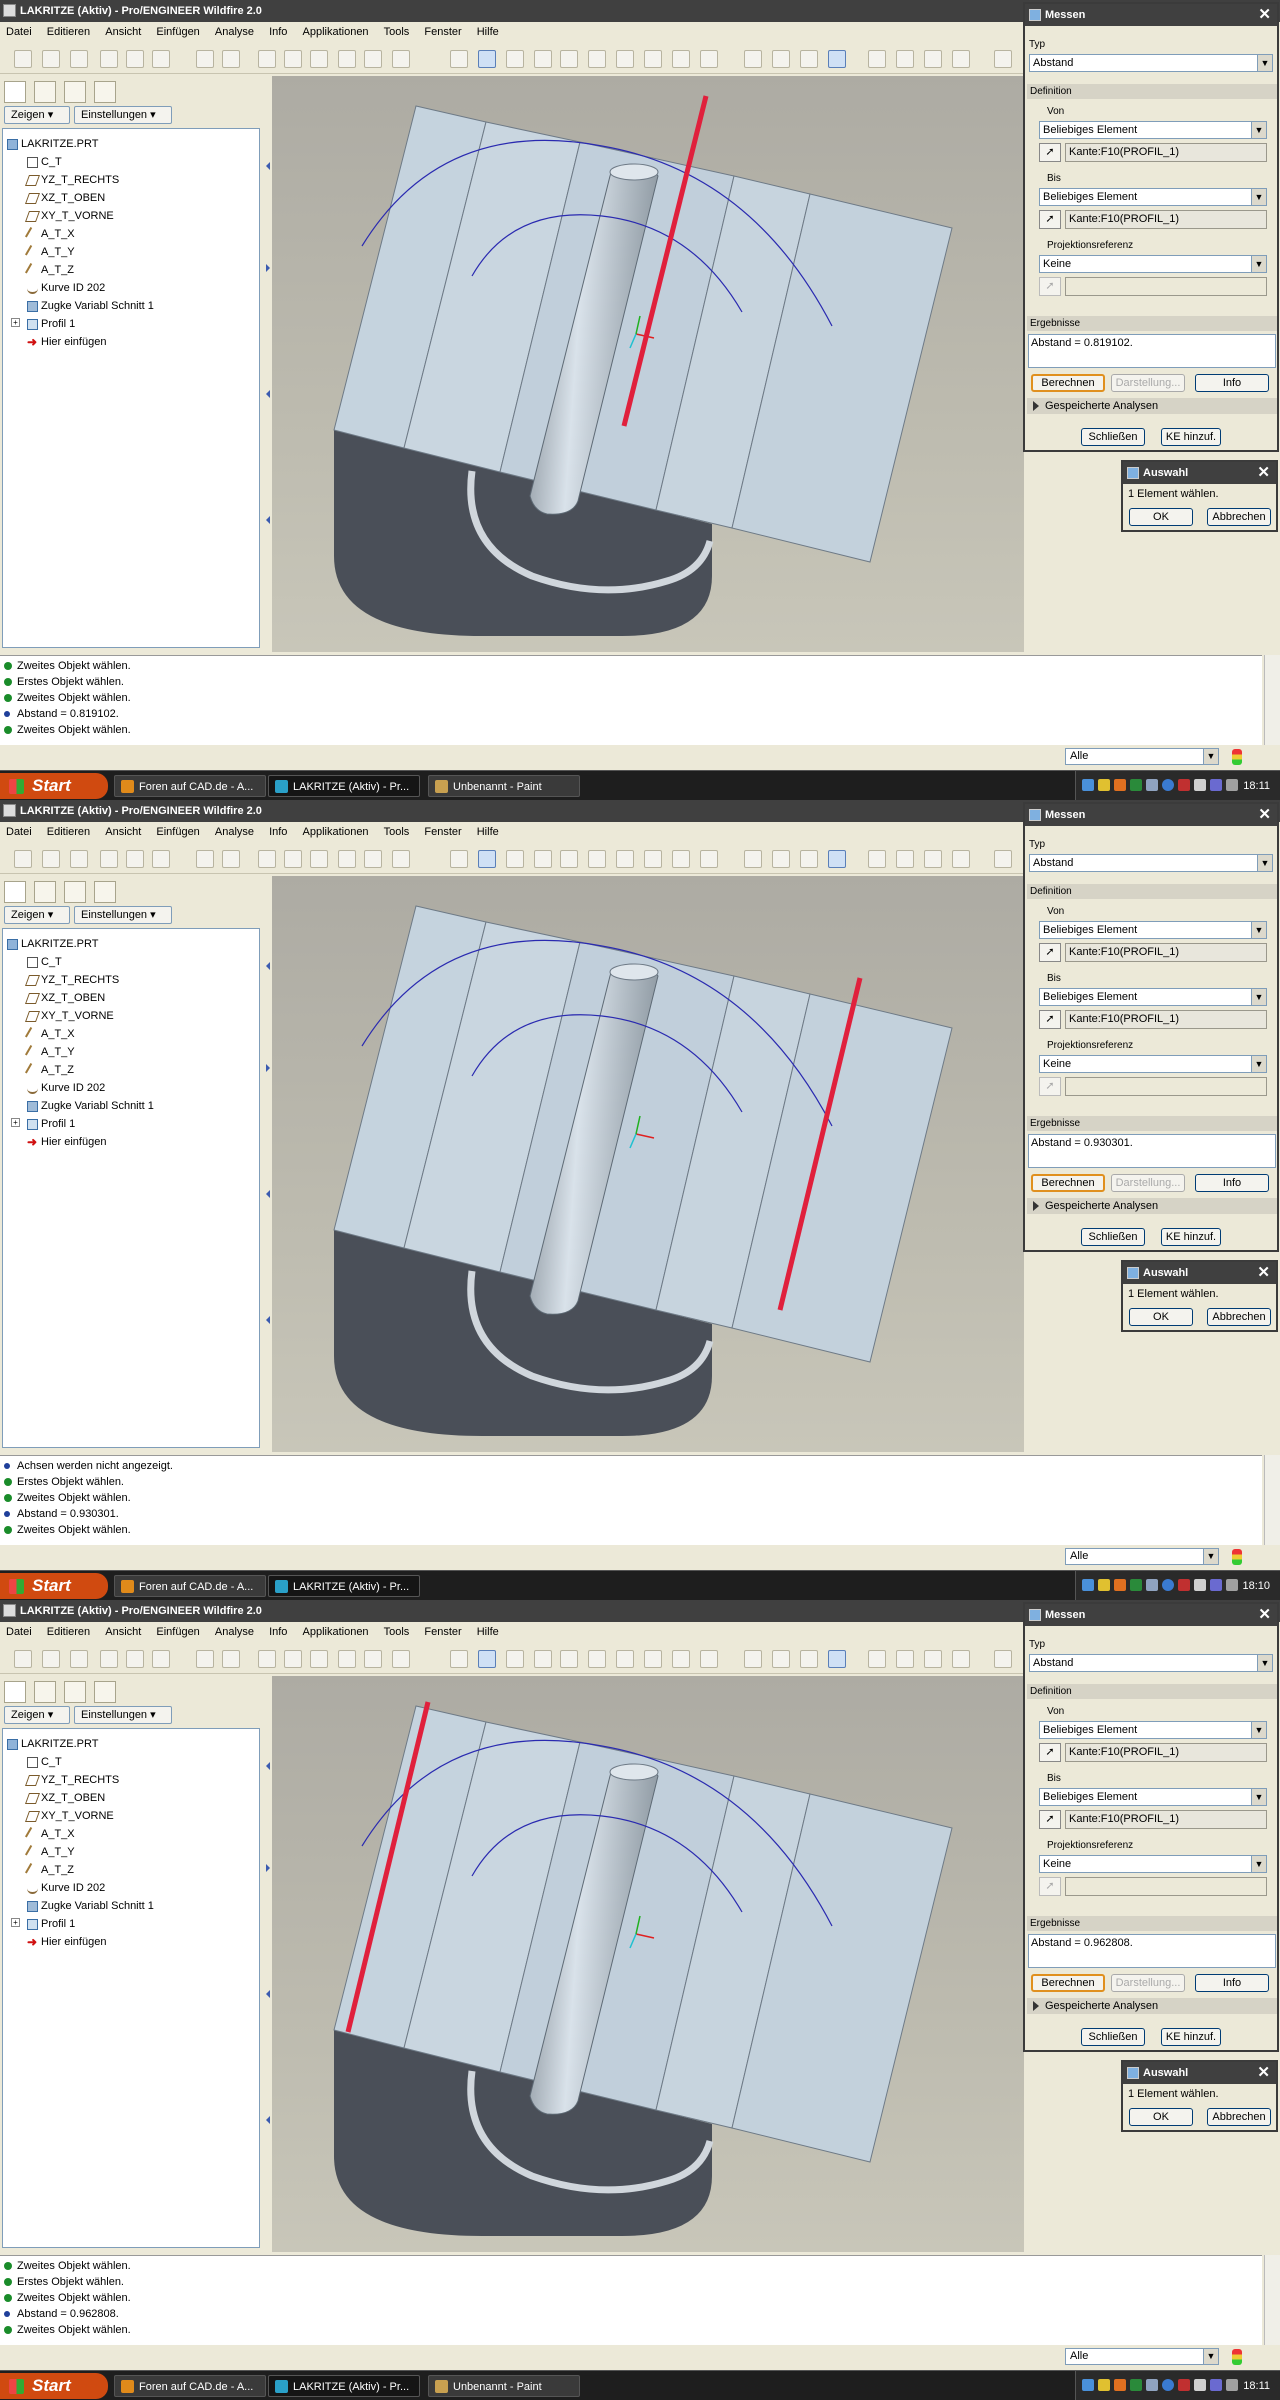 The height and width of the screenshot is (2400, 1280). What do you see at coordinates (487, 1659) in the screenshot?
I see `spin-center-icon` at bounding box center [487, 1659].